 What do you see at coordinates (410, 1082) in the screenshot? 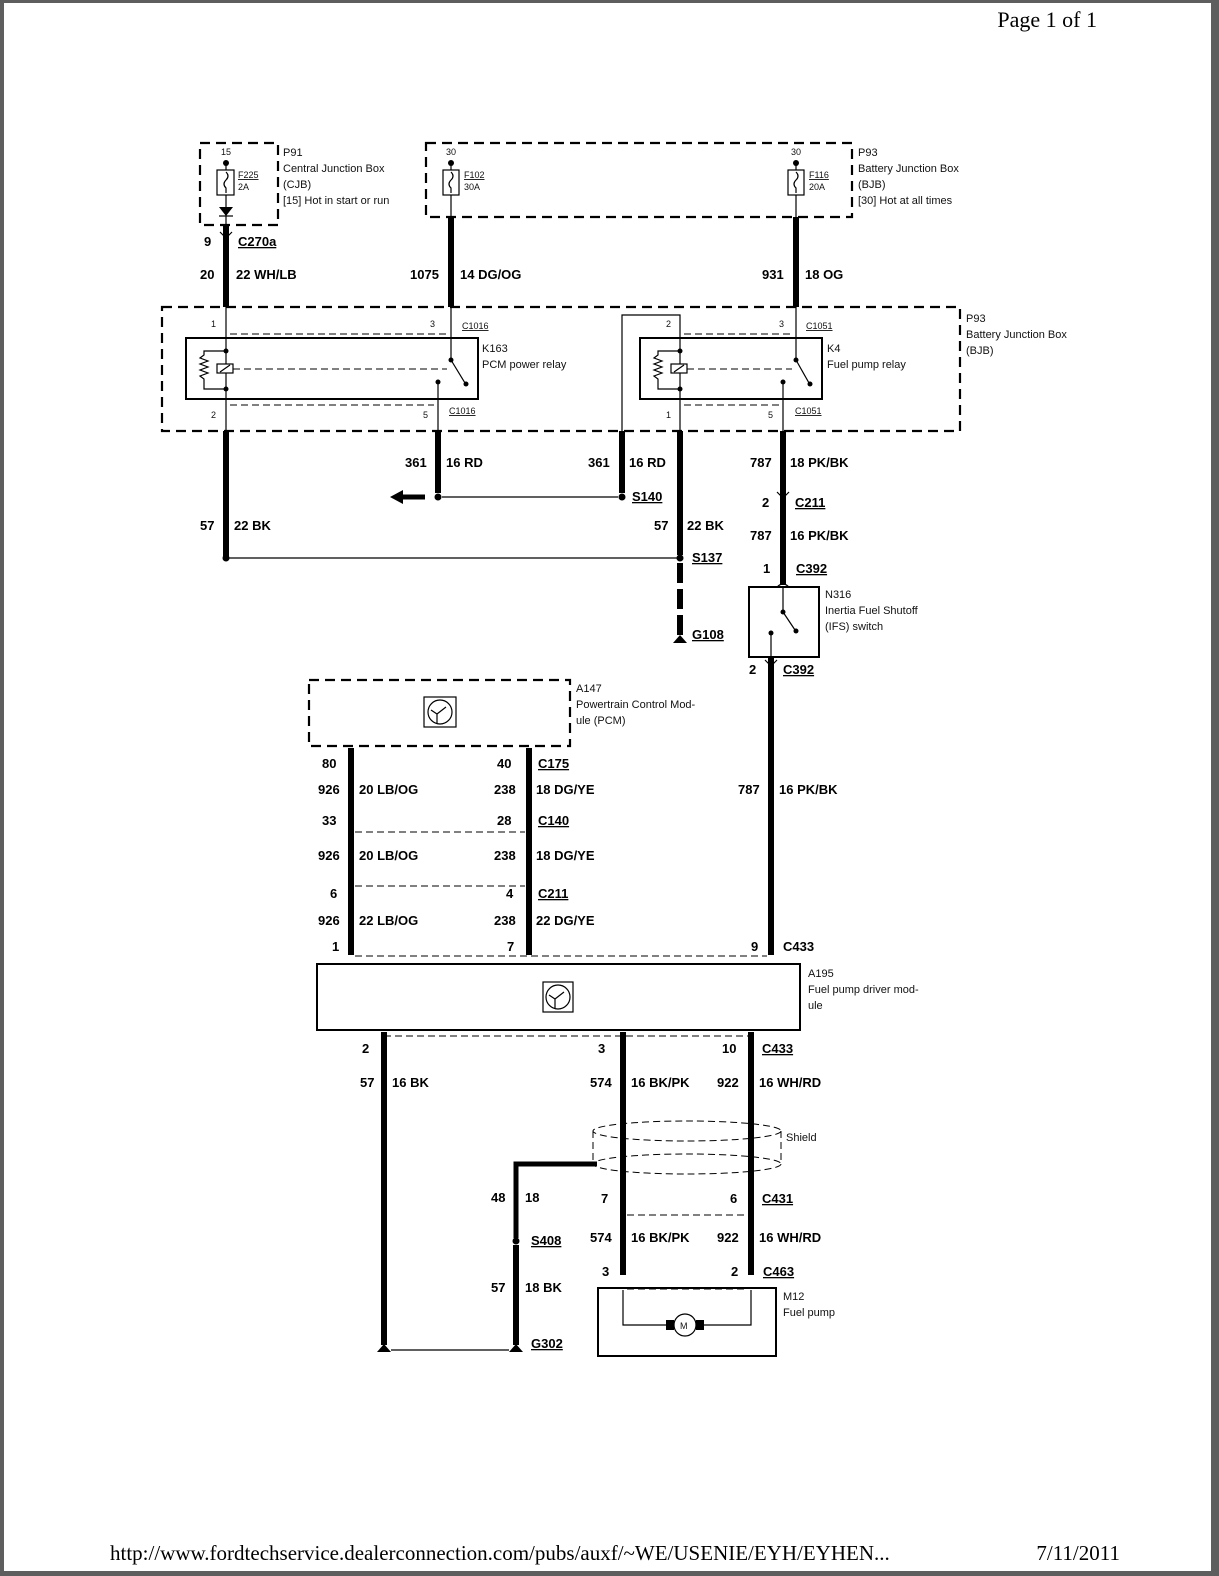
I see `wire-spec-16-bk: 16 BK` at bounding box center [410, 1082].